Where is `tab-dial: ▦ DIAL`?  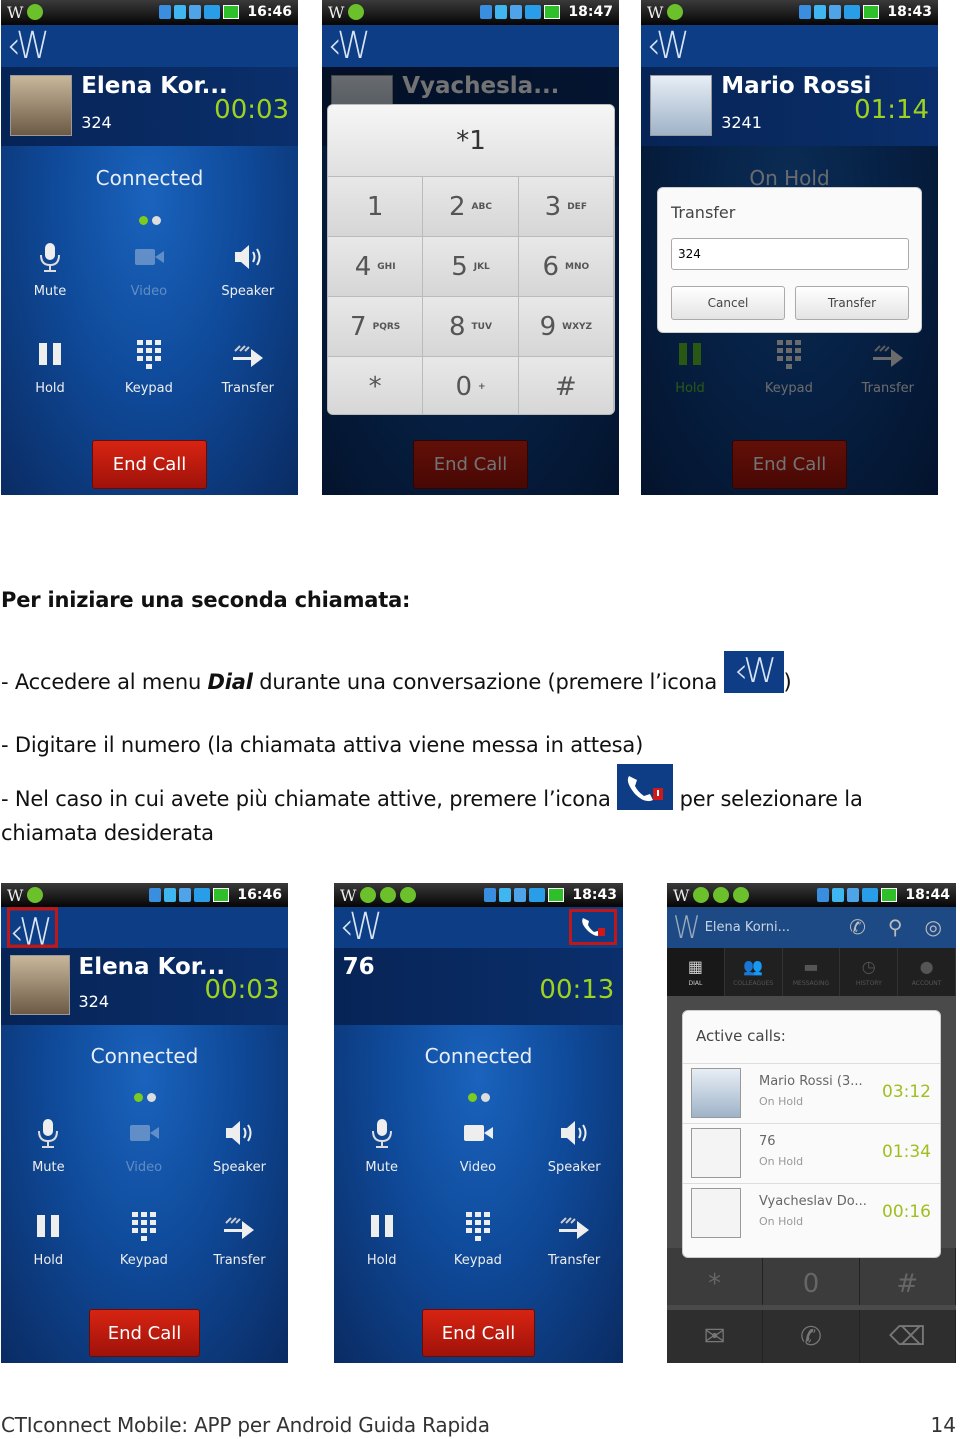 tab-dial: ▦ DIAL is located at coordinates (696, 971).